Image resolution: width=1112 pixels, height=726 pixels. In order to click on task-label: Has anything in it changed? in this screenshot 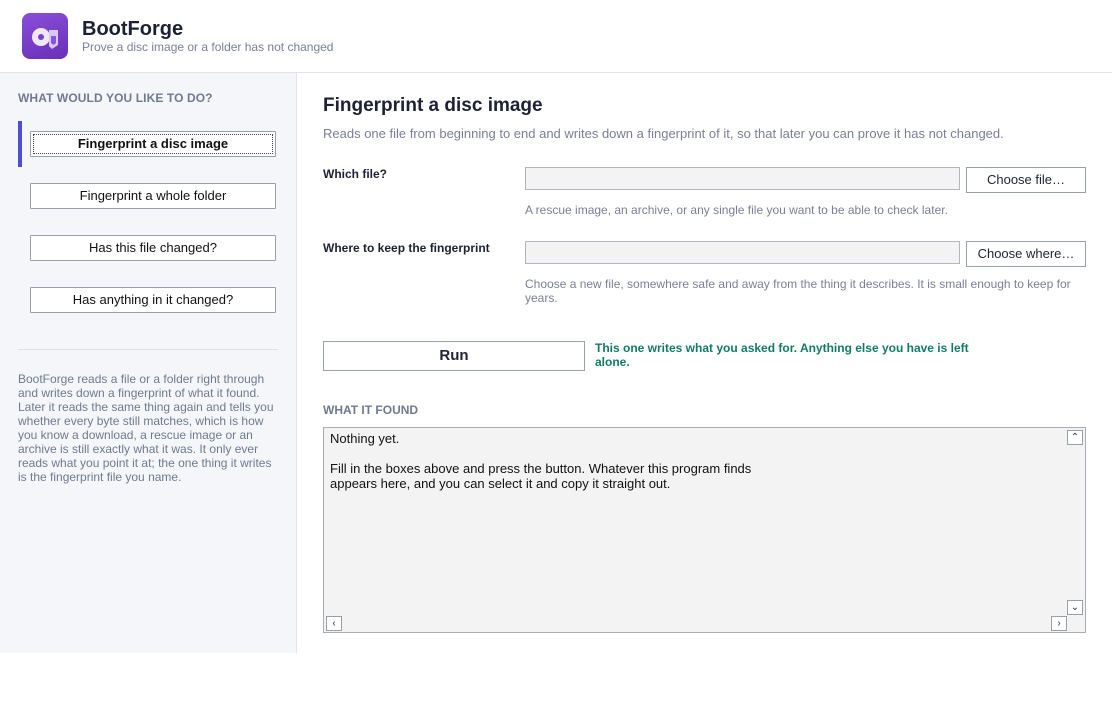, I will do `click(153, 299)`.